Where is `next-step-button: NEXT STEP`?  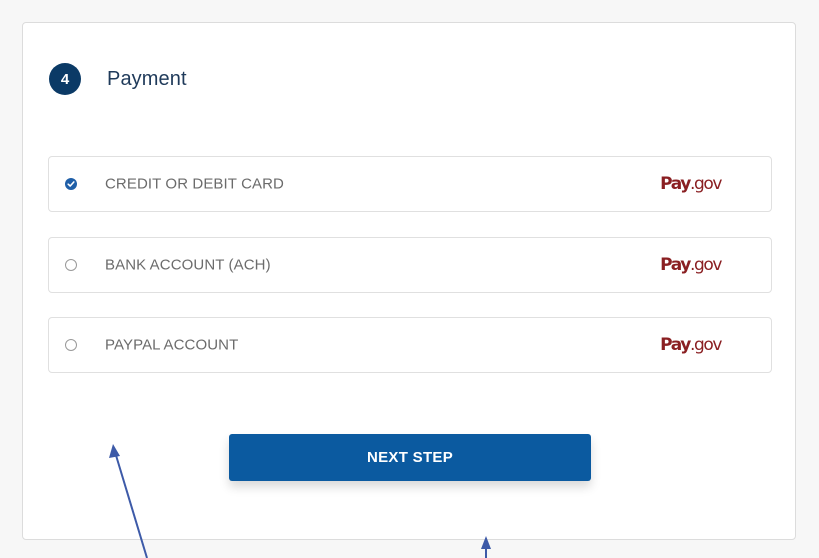
next-step-button: NEXT STEP is located at coordinates (410, 457).